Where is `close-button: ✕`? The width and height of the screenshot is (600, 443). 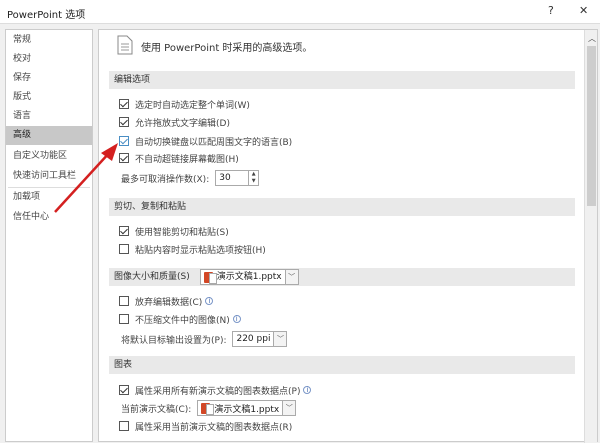 close-button: ✕ is located at coordinates (583, 10).